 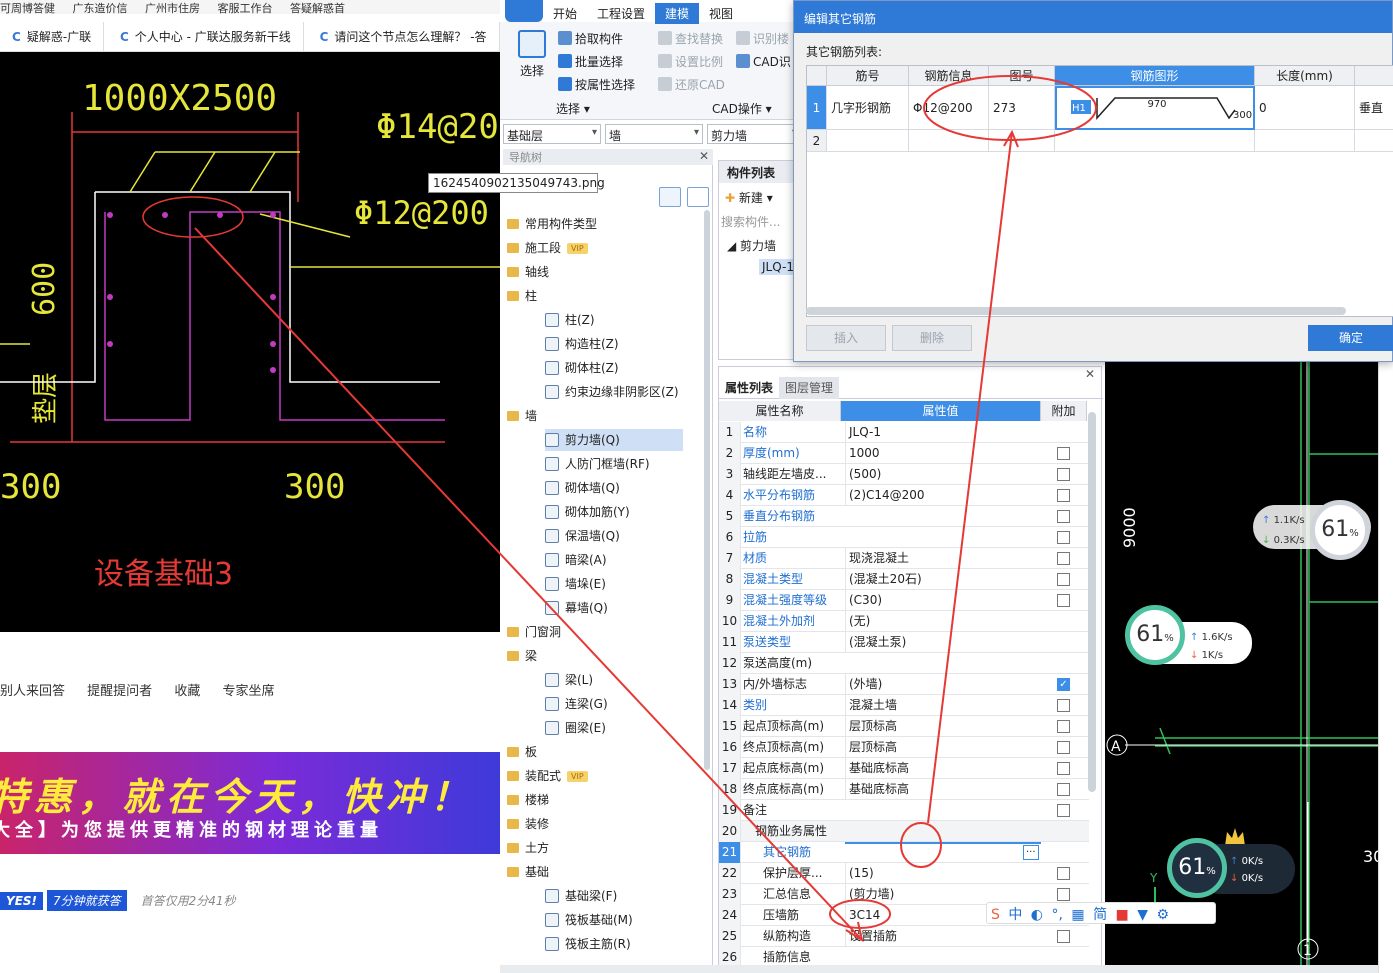 What do you see at coordinates (614, 584) in the screenshot?
I see `nav-item: 墙垛(E)` at bounding box center [614, 584].